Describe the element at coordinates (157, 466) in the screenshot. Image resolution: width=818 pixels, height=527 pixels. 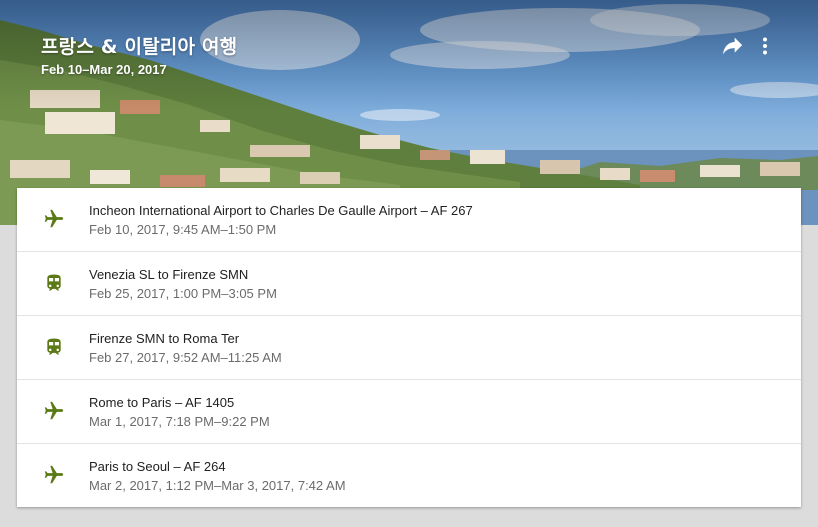
I see `reservation-title: Paris to Seoul – AF 264` at that location.